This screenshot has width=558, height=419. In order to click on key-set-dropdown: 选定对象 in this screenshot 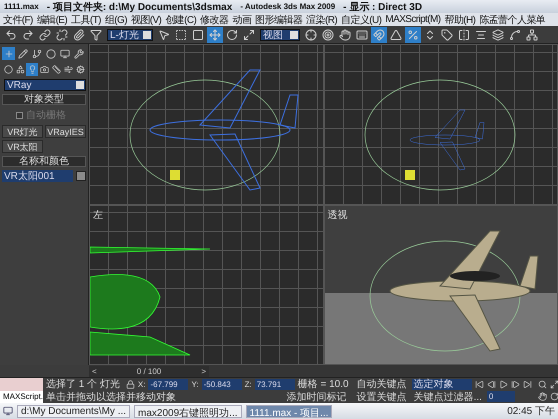, I will do `click(442, 384)`.